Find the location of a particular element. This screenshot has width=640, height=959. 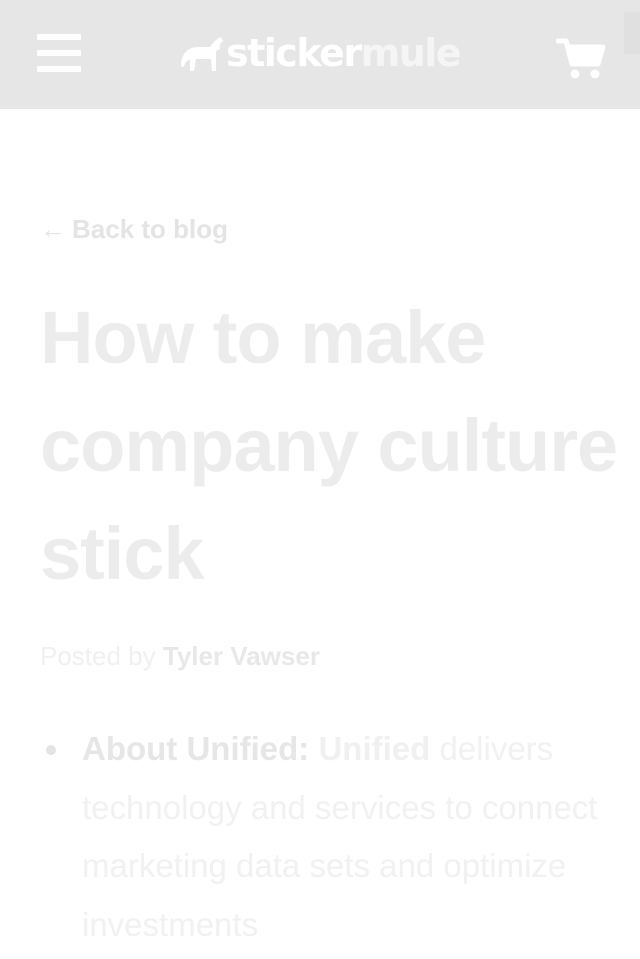

sticker-mule-logo: stickermule is located at coordinates (321, 53).